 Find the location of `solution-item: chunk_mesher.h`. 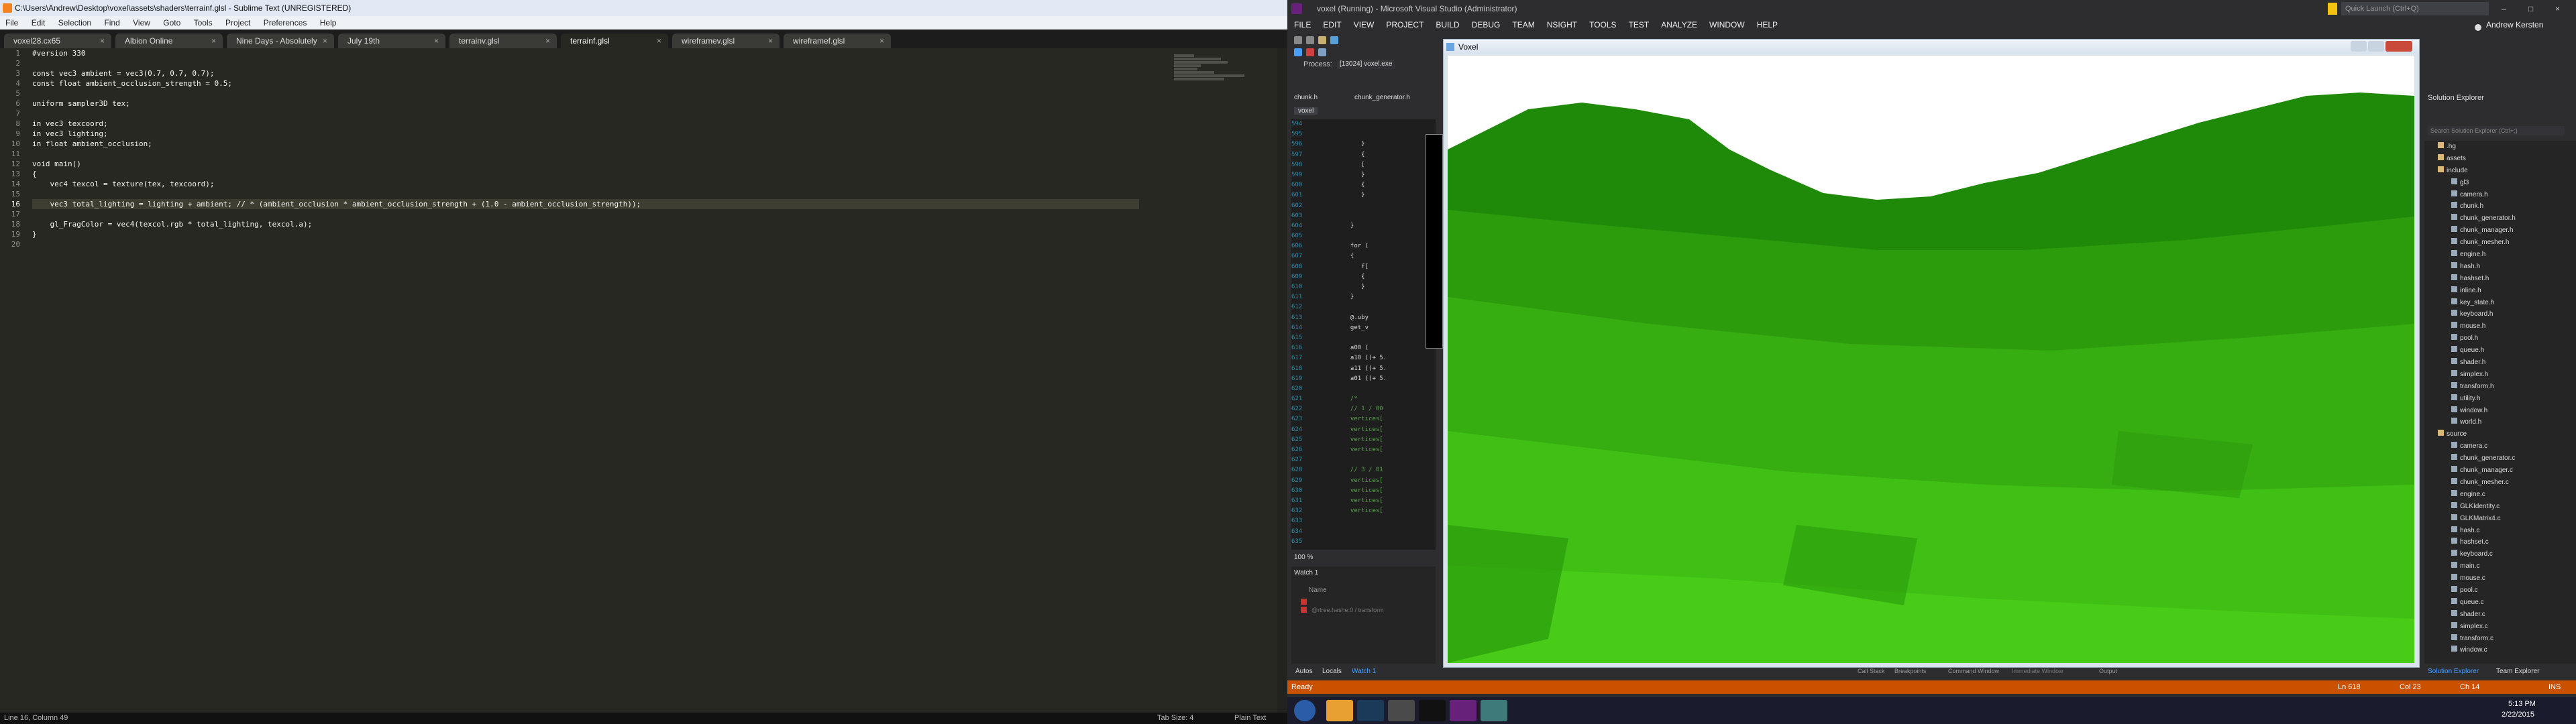

solution-item: chunk_mesher.h is located at coordinates (2500, 243).